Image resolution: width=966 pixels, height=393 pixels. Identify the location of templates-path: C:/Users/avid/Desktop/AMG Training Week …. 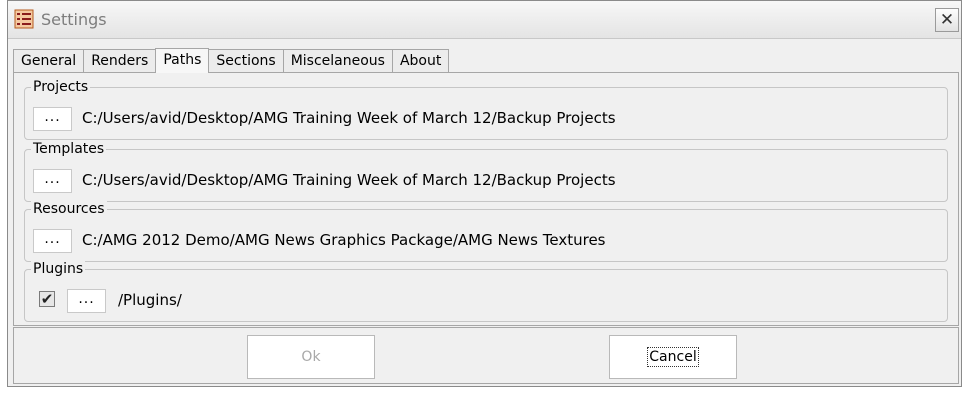
(349, 180).